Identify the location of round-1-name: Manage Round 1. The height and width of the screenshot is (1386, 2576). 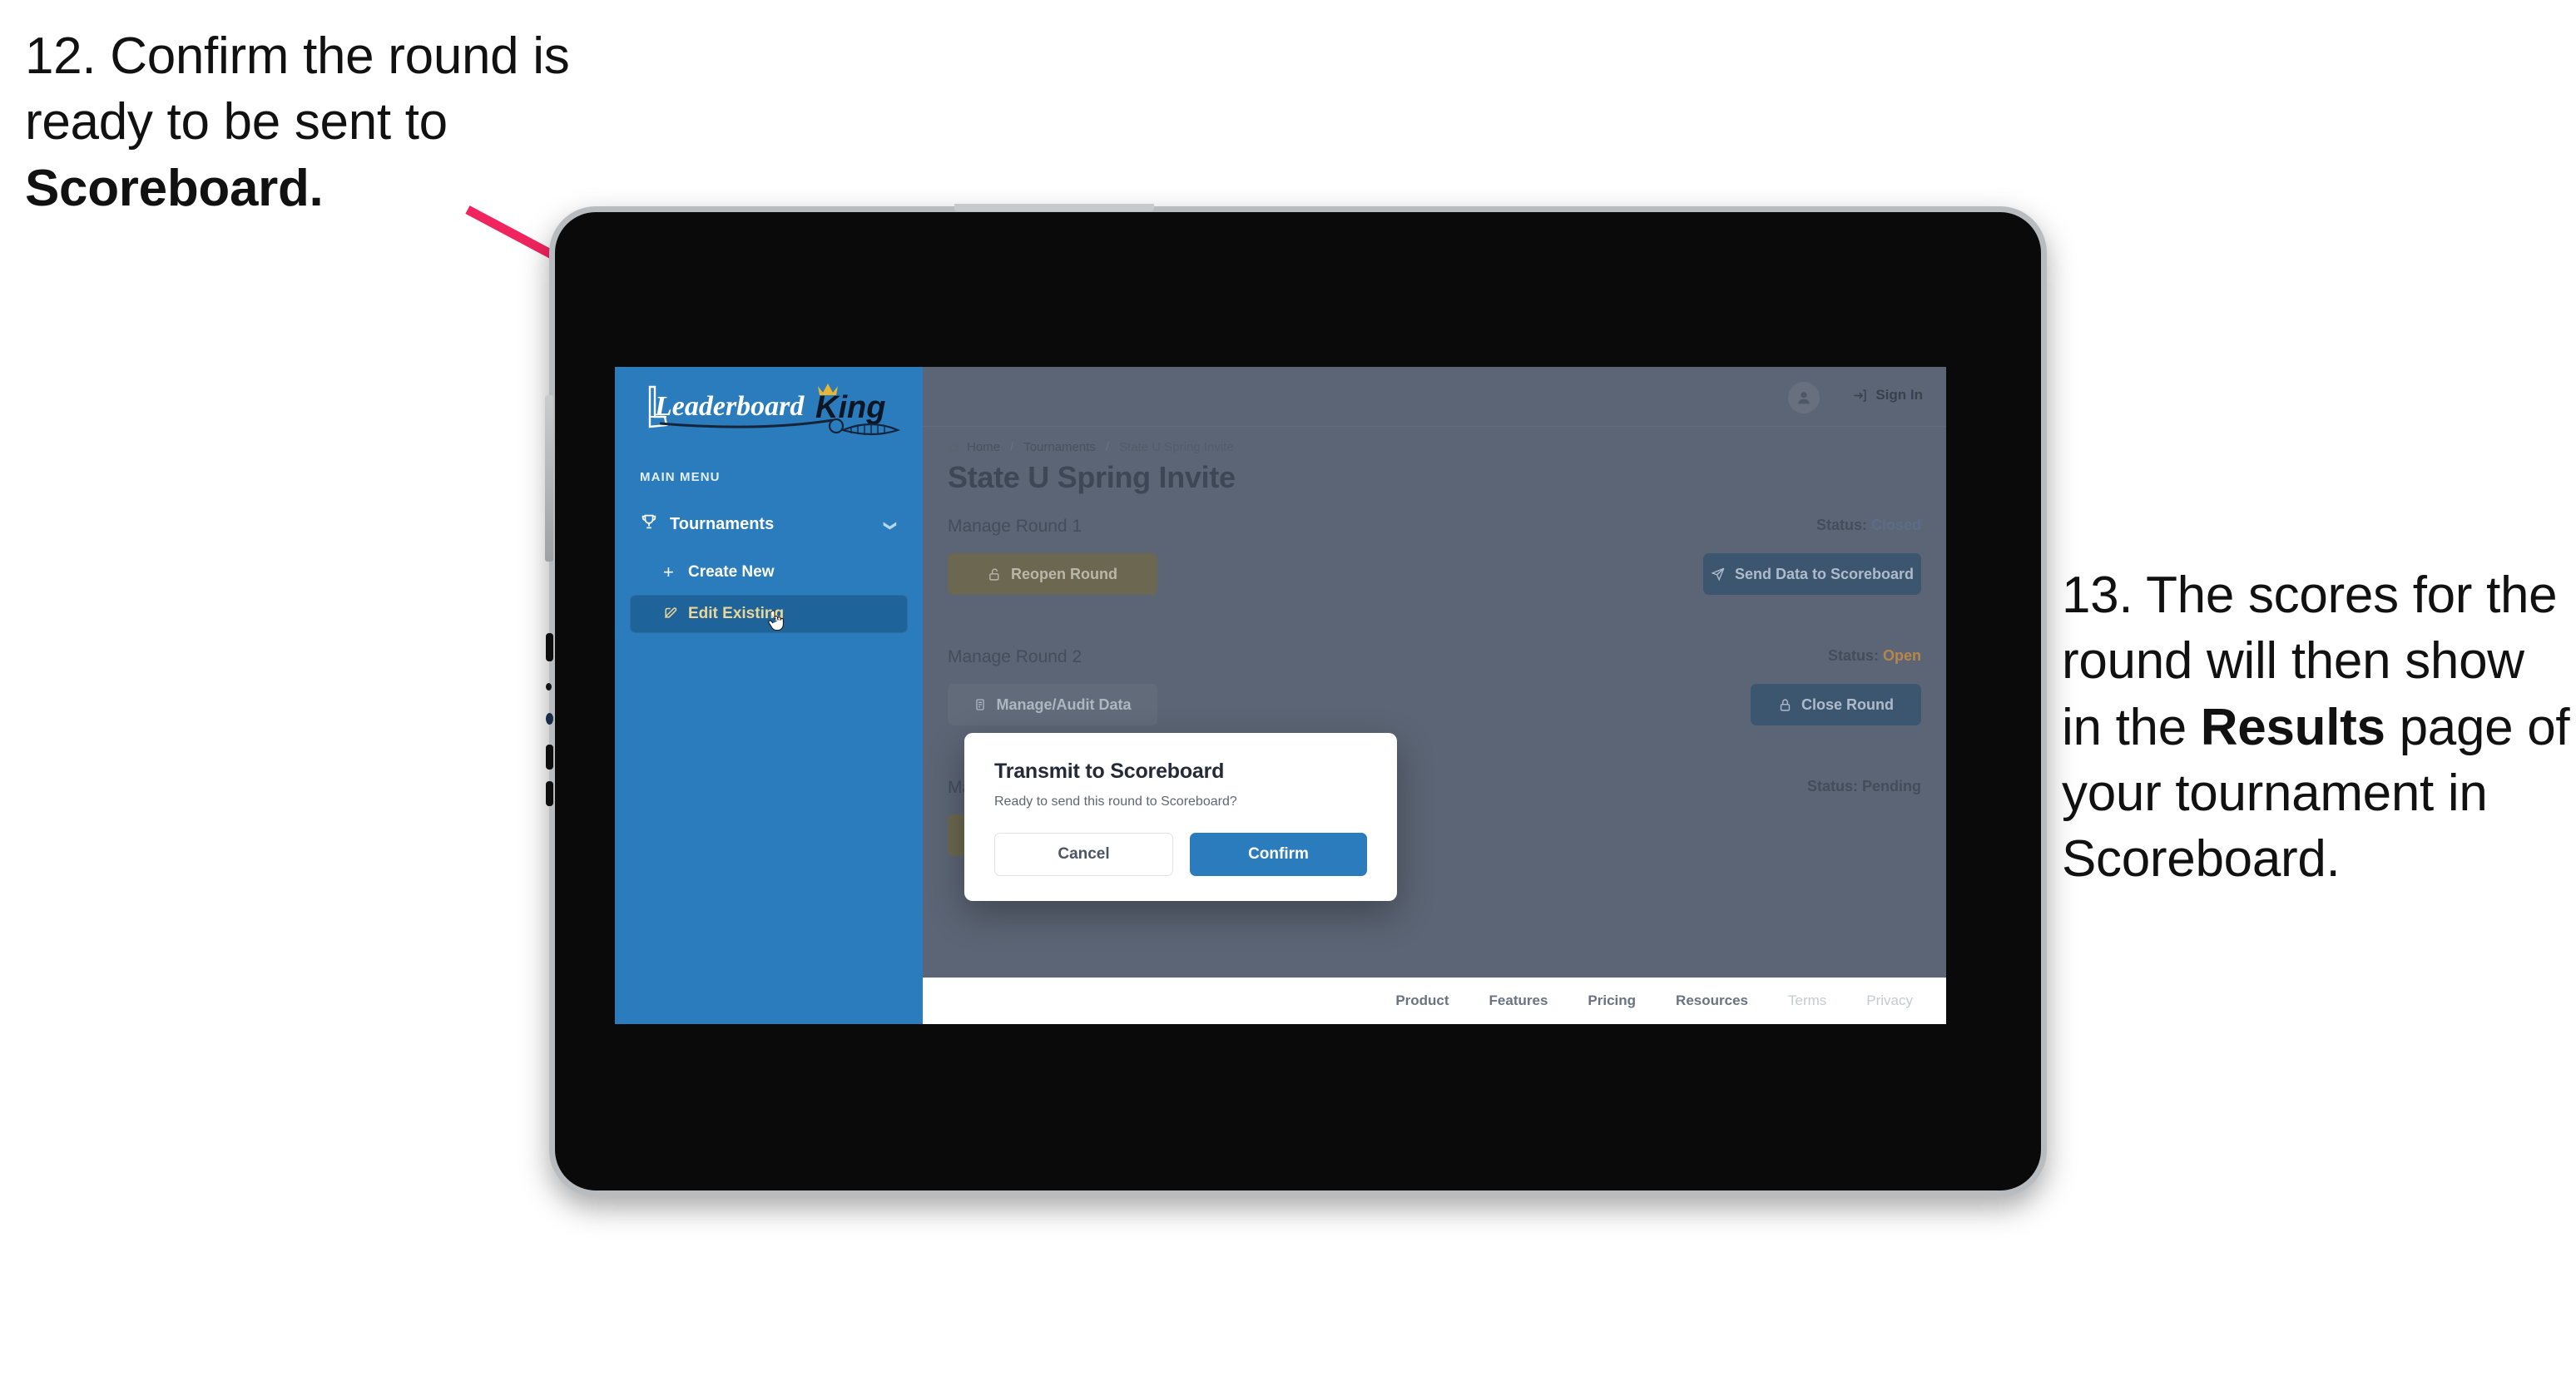
(1015, 526).